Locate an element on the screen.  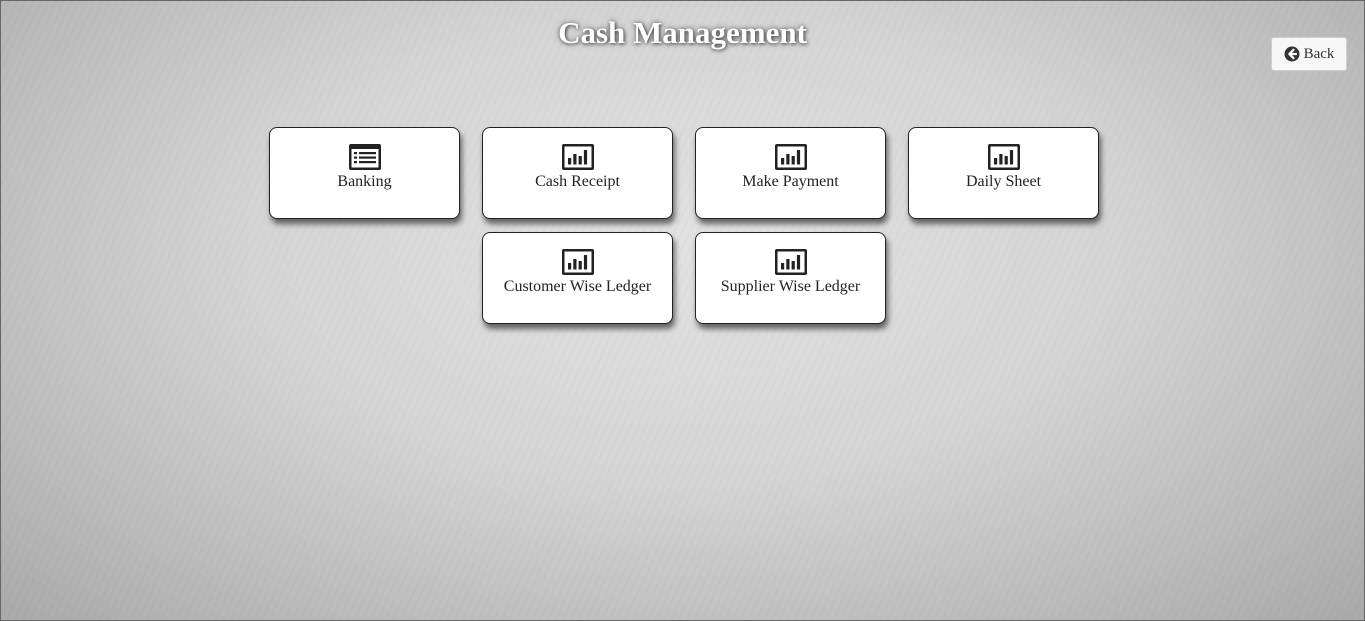
back-button: Back is located at coordinates (1309, 54).